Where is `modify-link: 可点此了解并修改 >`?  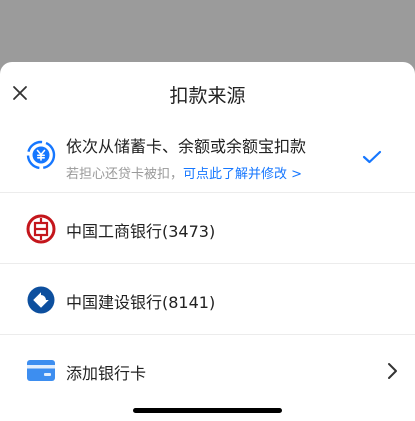 modify-link: 可点此了解并修改 > is located at coordinates (242, 174).